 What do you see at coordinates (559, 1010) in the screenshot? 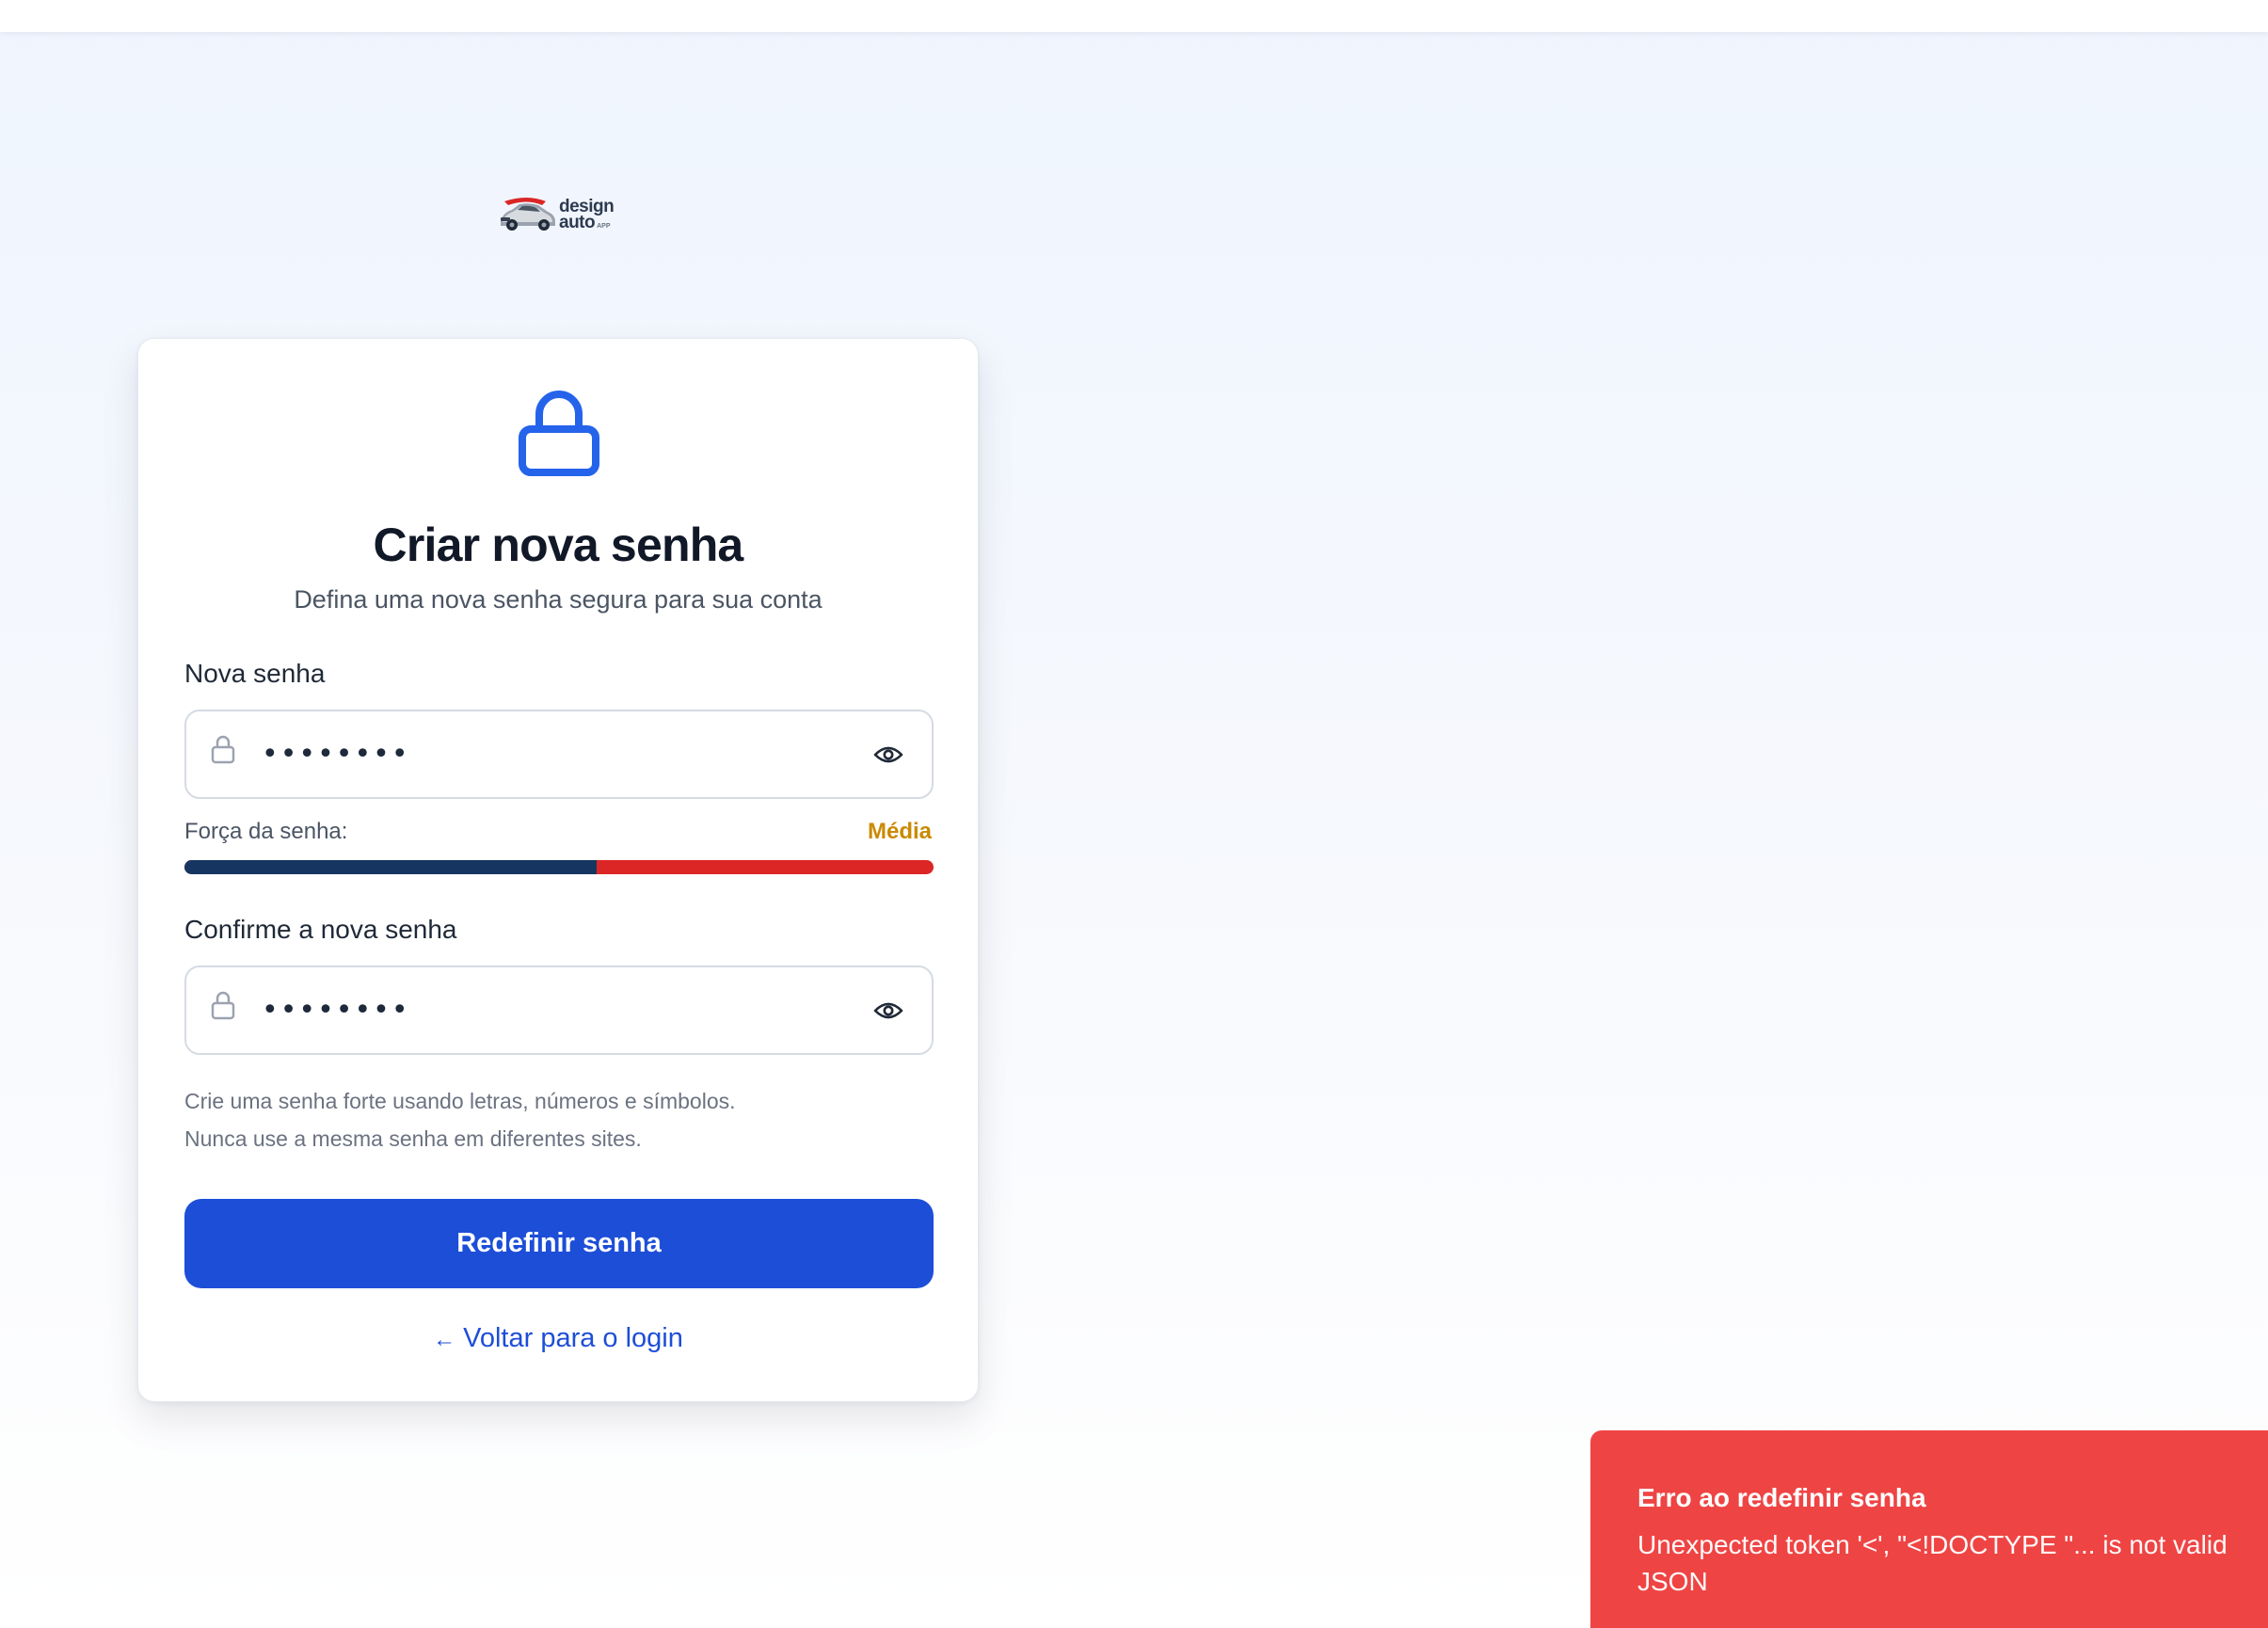
I see `confirm-password-field: ••••••••` at bounding box center [559, 1010].